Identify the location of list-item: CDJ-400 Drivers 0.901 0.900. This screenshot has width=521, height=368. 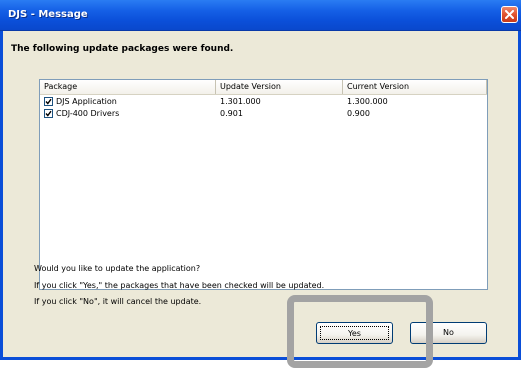
(263, 114).